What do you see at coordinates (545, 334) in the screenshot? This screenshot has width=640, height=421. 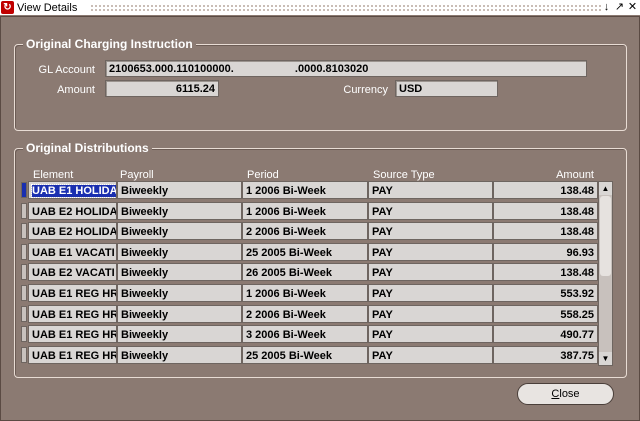 I see `amount-cell: 490.77` at bounding box center [545, 334].